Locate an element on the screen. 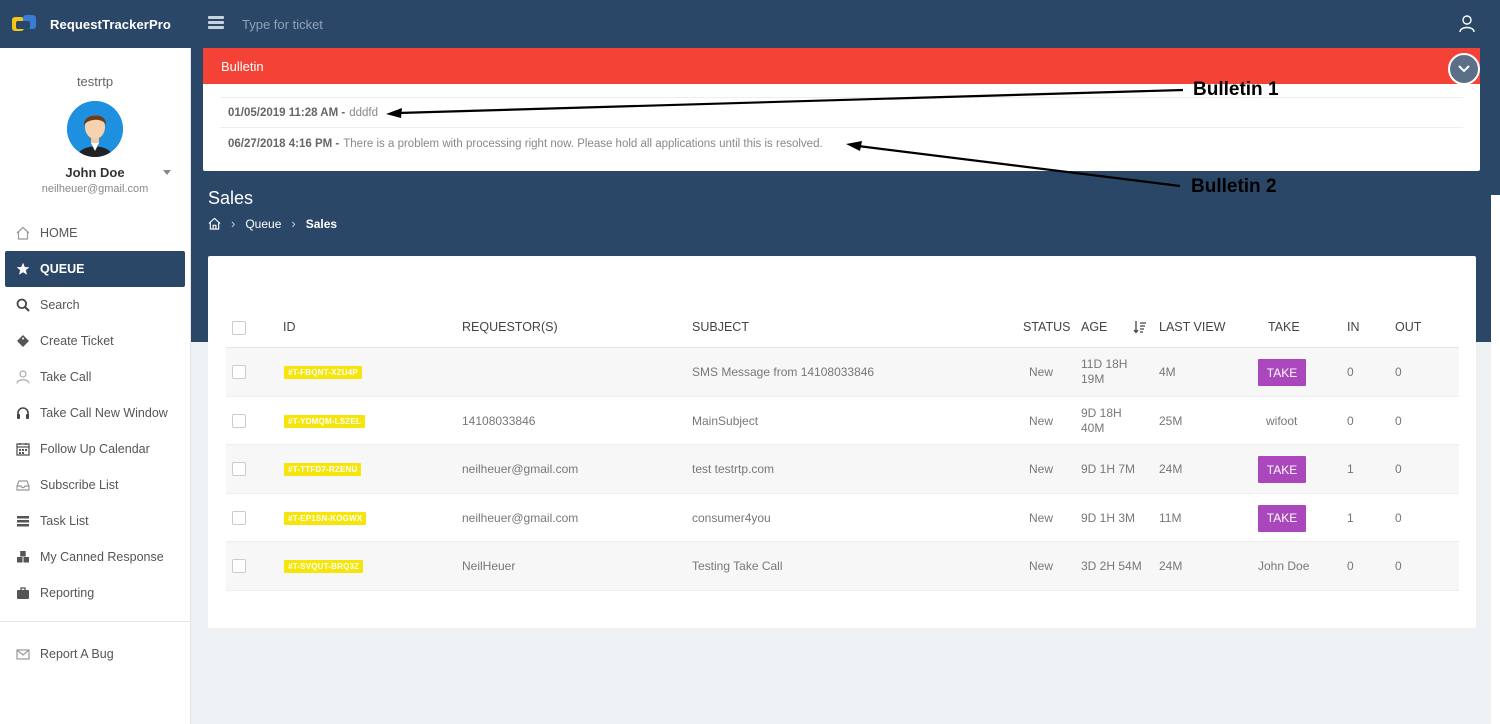 Image resolution: width=1500 pixels, height=724 pixels. annotation-bulletin-2: Bulletin 2 is located at coordinates (1234, 186).